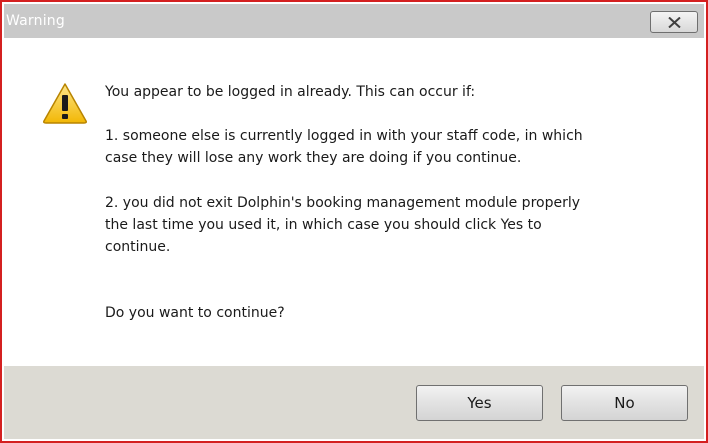  What do you see at coordinates (479, 403) in the screenshot?
I see `yes-button: Yes` at bounding box center [479, 403].